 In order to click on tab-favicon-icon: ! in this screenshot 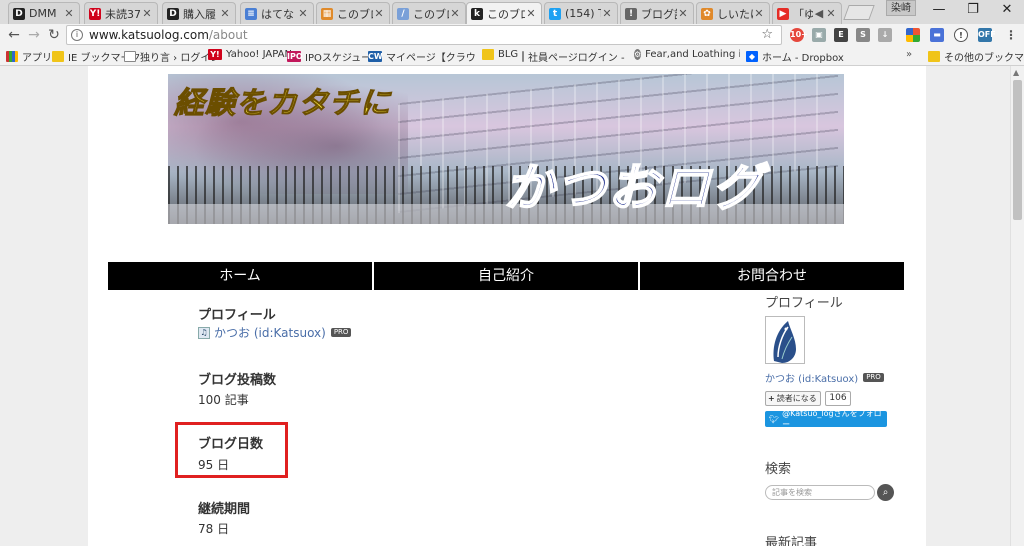, I will do `click(631, 13)`.